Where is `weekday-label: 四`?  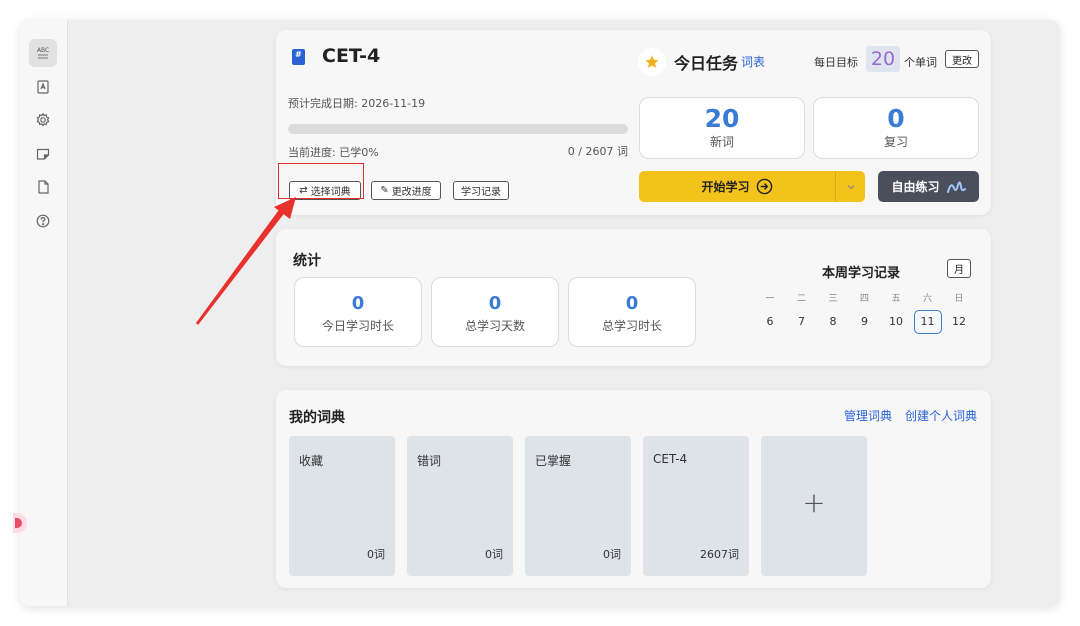
weekday-label: 四 is located at coordinates (864, 299).